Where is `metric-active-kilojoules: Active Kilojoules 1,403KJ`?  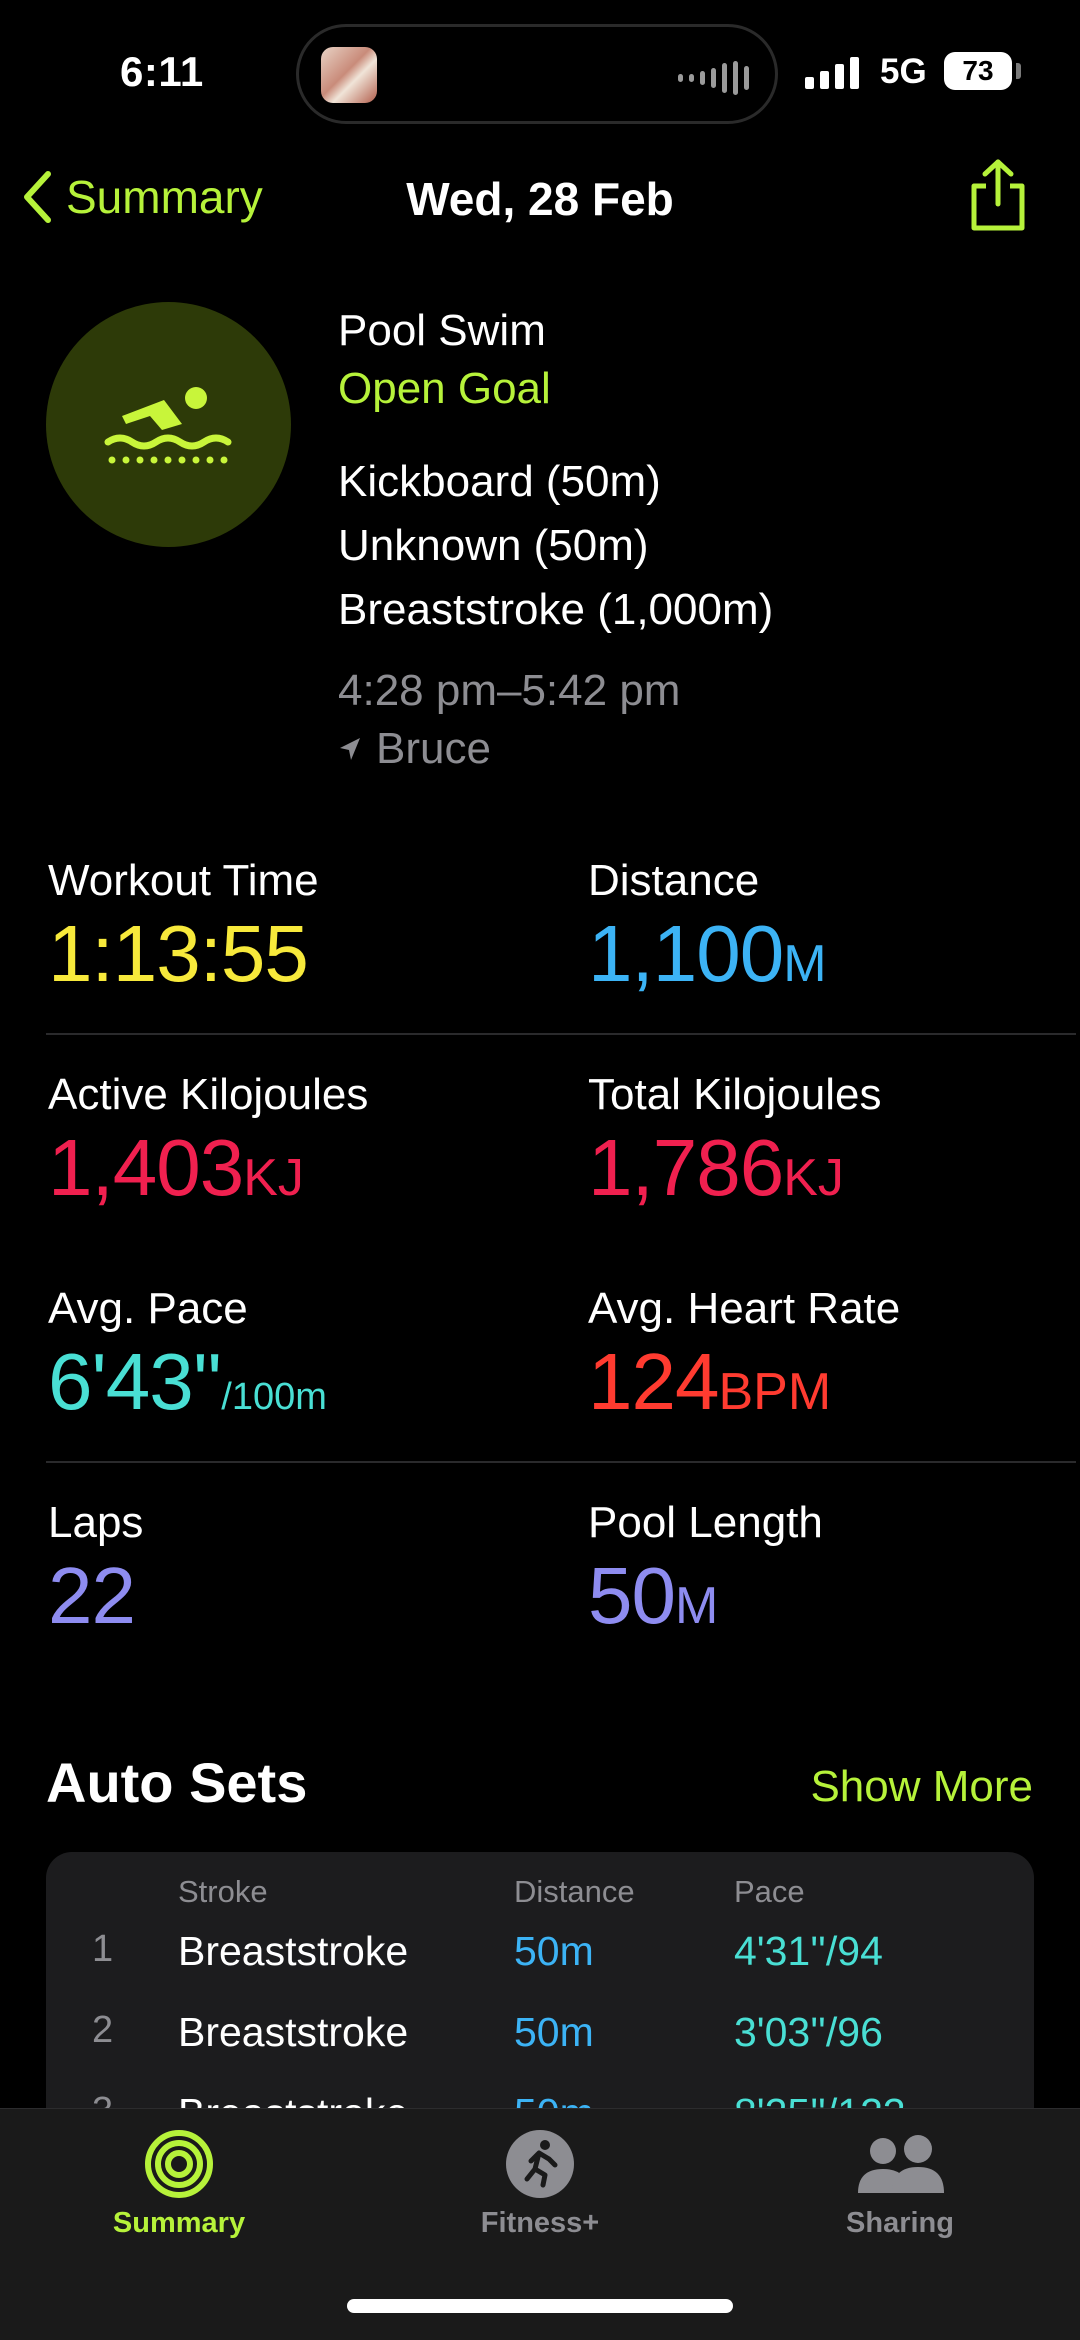 metric-active-kilojoules: Active Kilojoules 1,403KJ is located at coordinates (208, 1142).